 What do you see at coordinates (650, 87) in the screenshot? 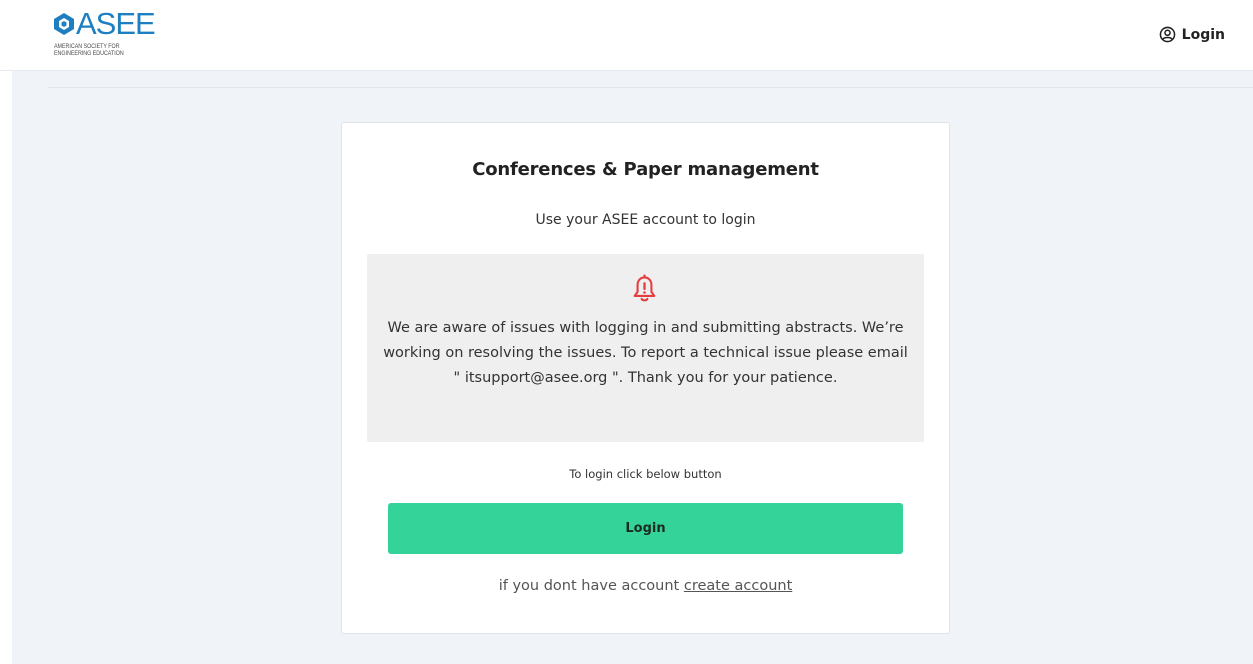
I see `content-divider` at bounding box center [650, 87].